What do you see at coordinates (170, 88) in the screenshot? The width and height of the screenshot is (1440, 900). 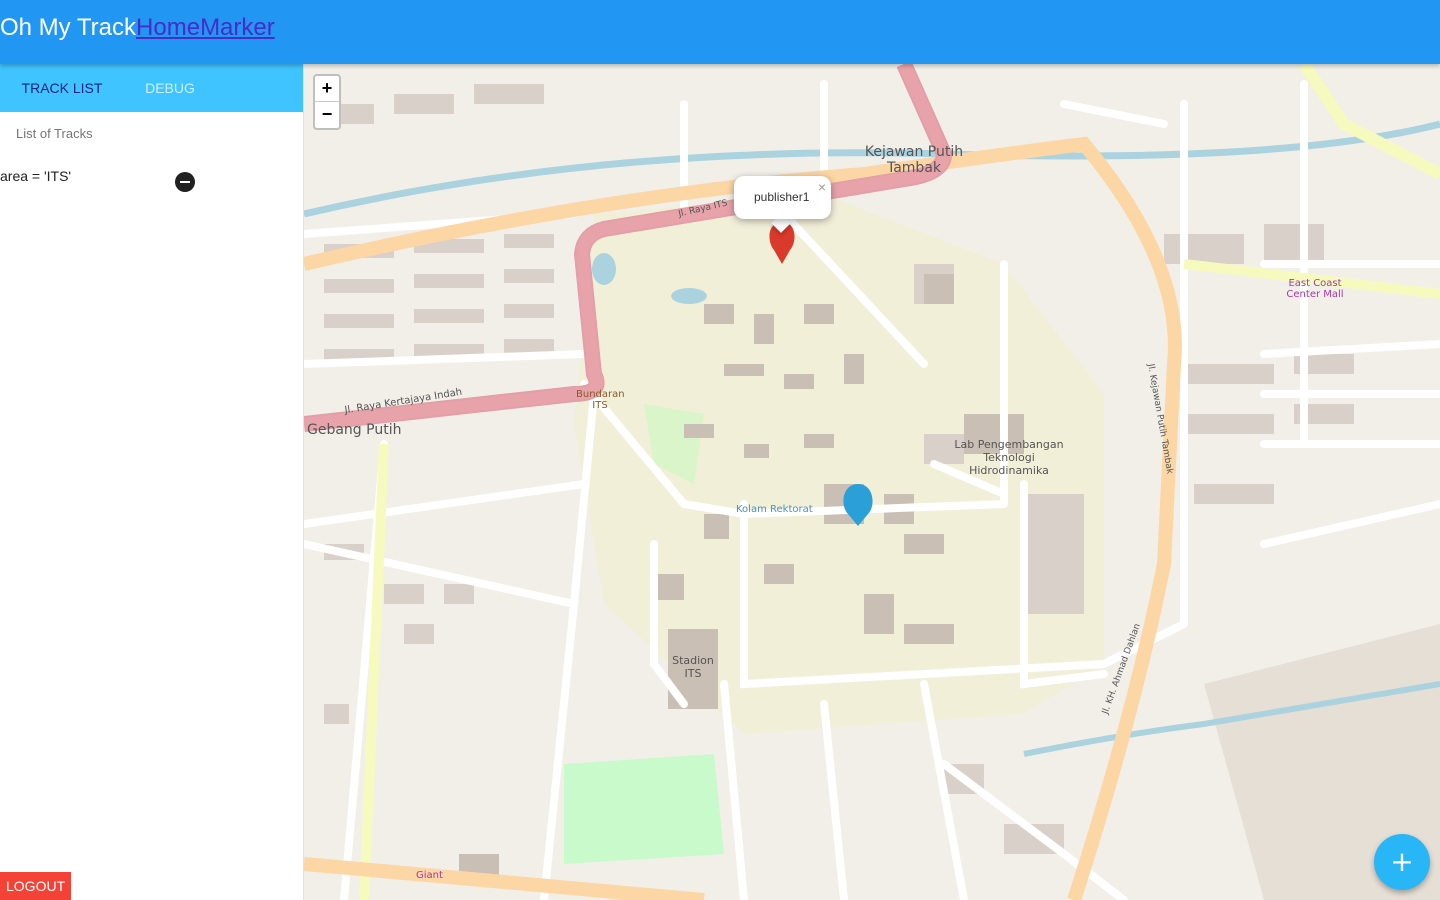 I see `tab-debug: DEBUG` at bounding box center [170, 88].